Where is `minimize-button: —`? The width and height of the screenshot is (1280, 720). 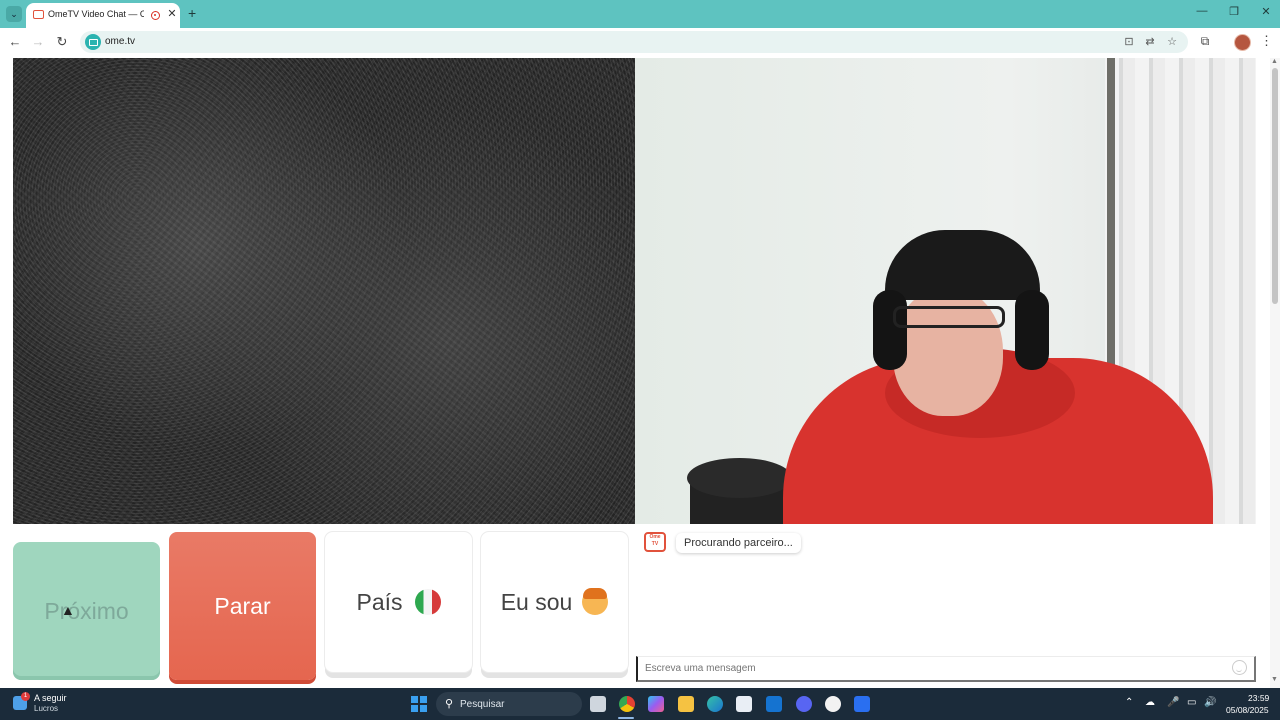 minimize-button: — is located at coordinates (1202, 11).